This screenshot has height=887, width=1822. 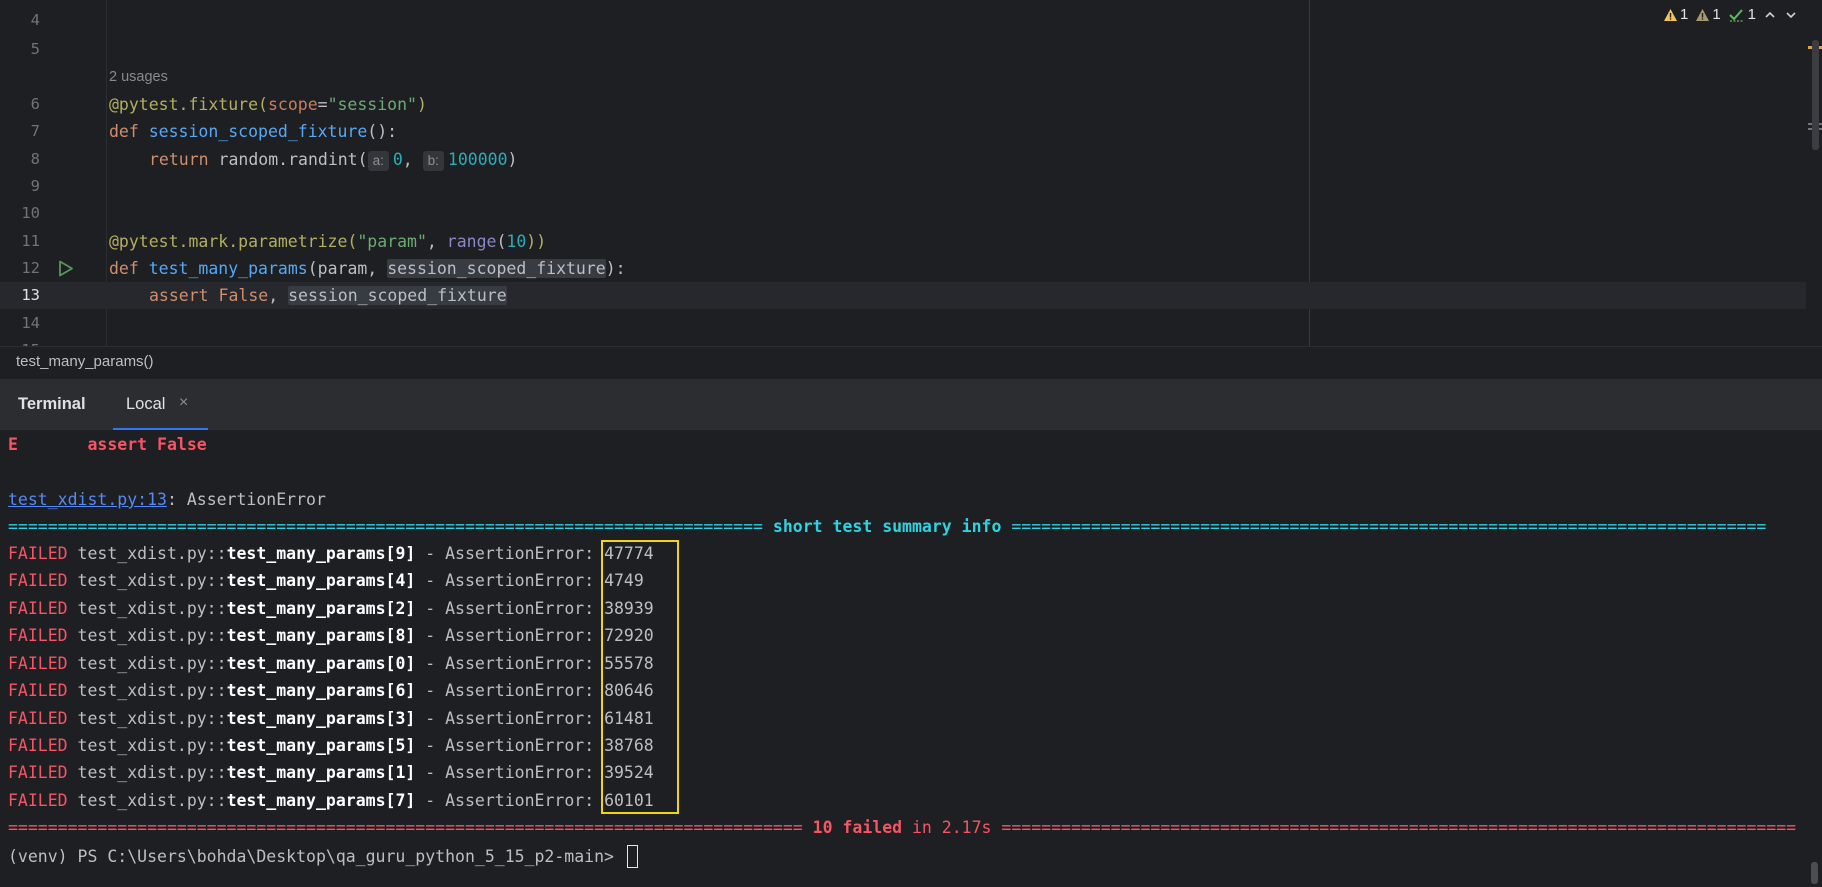 I want to click on code-text: (, so click(x=501, y=241).